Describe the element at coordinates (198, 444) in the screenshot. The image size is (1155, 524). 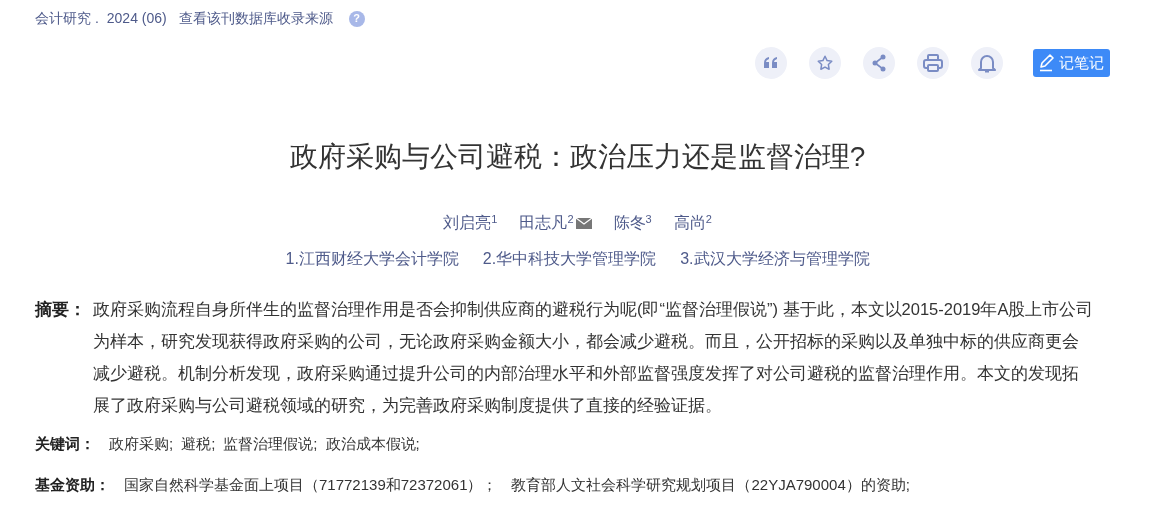
I see `keyword-link: 避税;` at that location.